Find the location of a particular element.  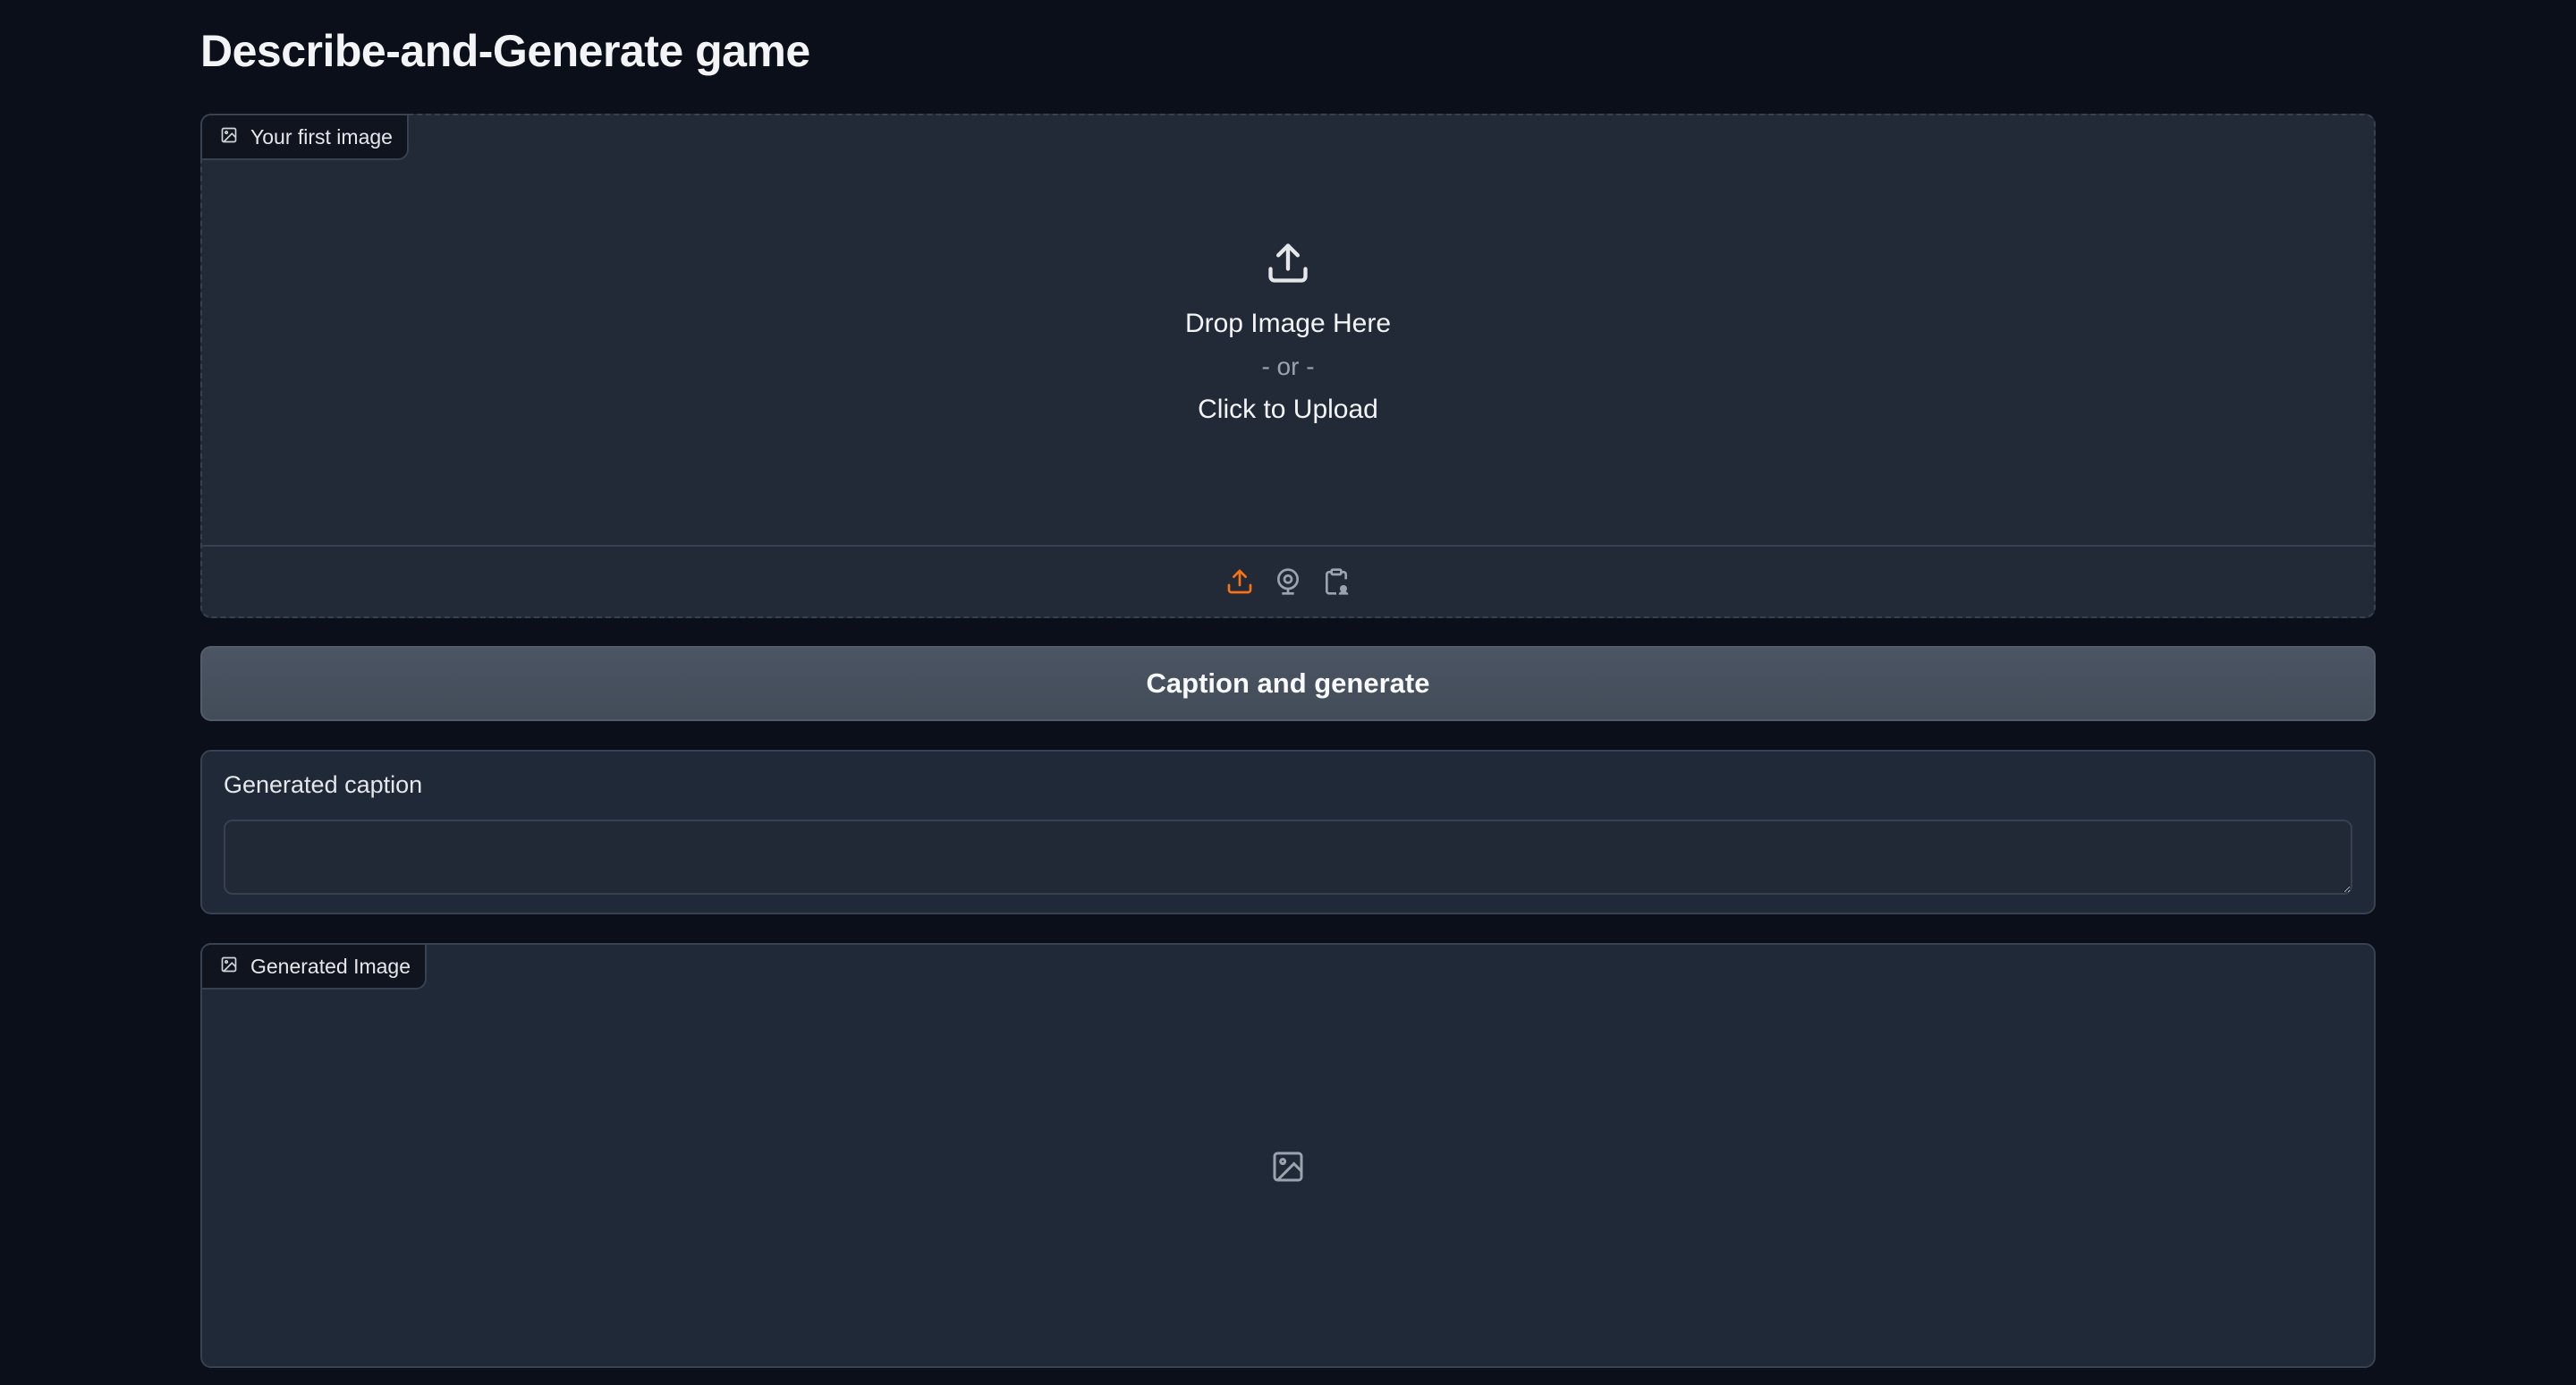

empty-image-placeholder-icon is located at coordinates (1288, 1167).